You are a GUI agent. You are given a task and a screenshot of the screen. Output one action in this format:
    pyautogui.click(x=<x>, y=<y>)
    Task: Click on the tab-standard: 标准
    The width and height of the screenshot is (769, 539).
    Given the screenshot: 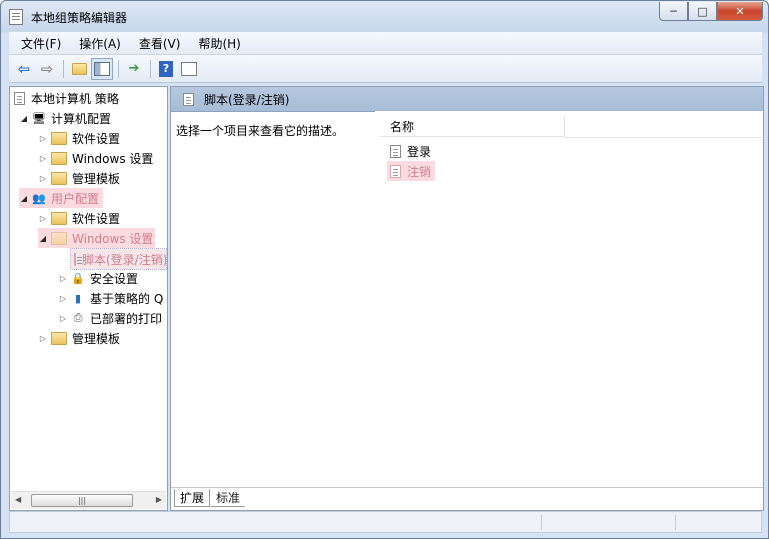 What is the action you would take?
    pyautogui.click(x=228, y=498)
    